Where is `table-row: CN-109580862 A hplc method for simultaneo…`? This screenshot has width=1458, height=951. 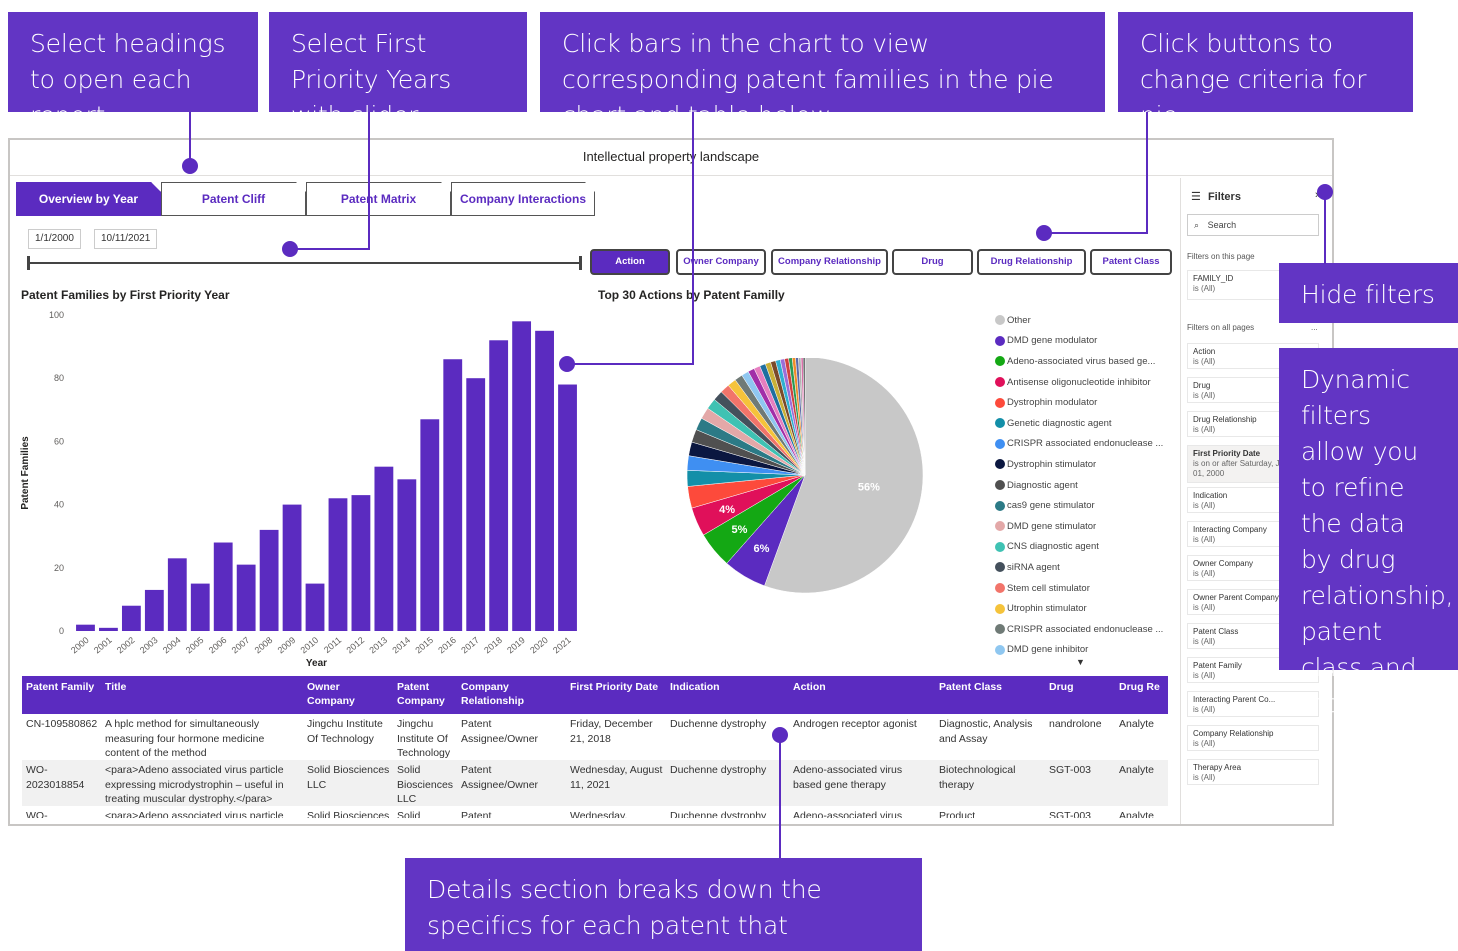
table-row: CN-109580862 A hplc method for simultaneo… is located at coordinates (595, 737).